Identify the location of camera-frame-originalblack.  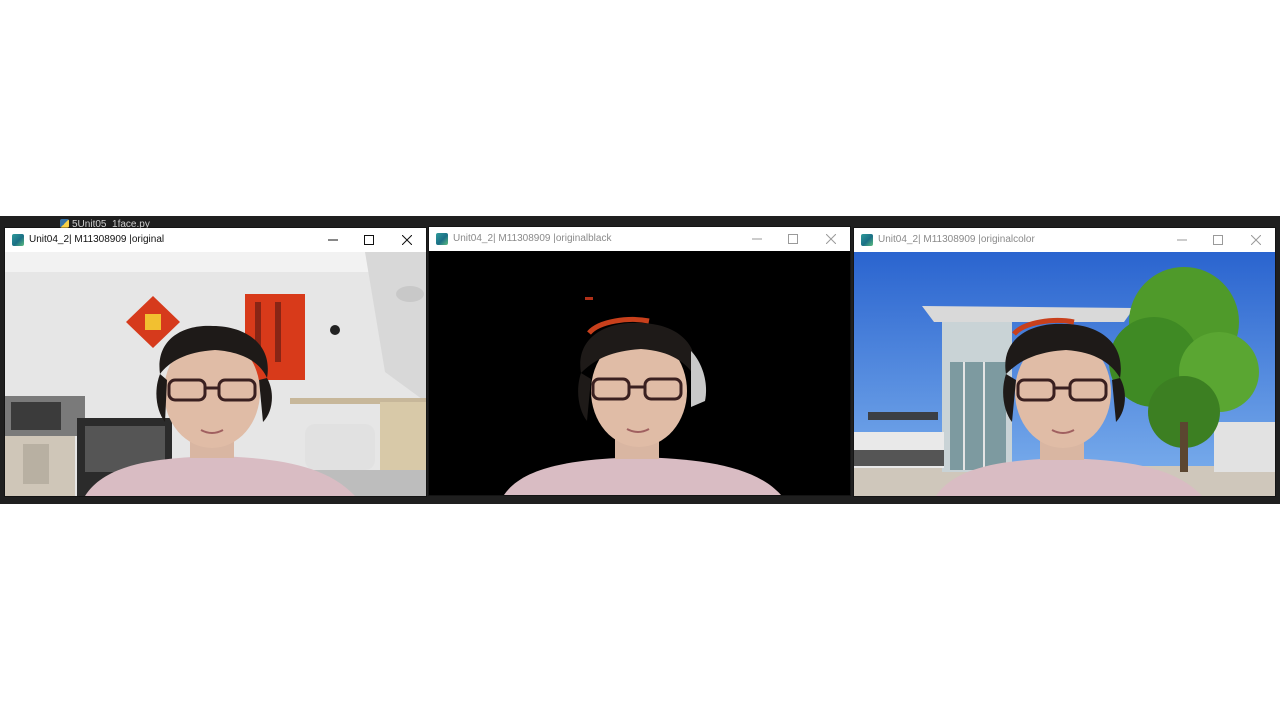
(639, 373).